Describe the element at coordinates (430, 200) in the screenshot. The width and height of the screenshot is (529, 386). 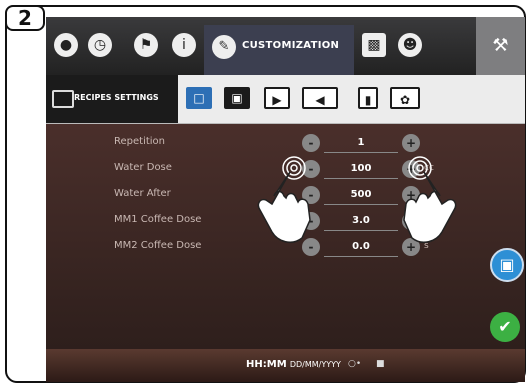
I see `right-hand-touch-icon` at that location.